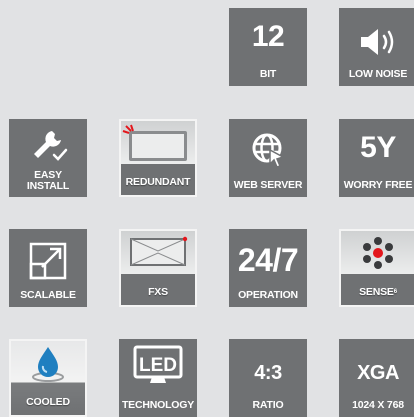 The image size is (414, 417). I want to click on tile-easy-install: EASY INSTALL, so click(48, 158).